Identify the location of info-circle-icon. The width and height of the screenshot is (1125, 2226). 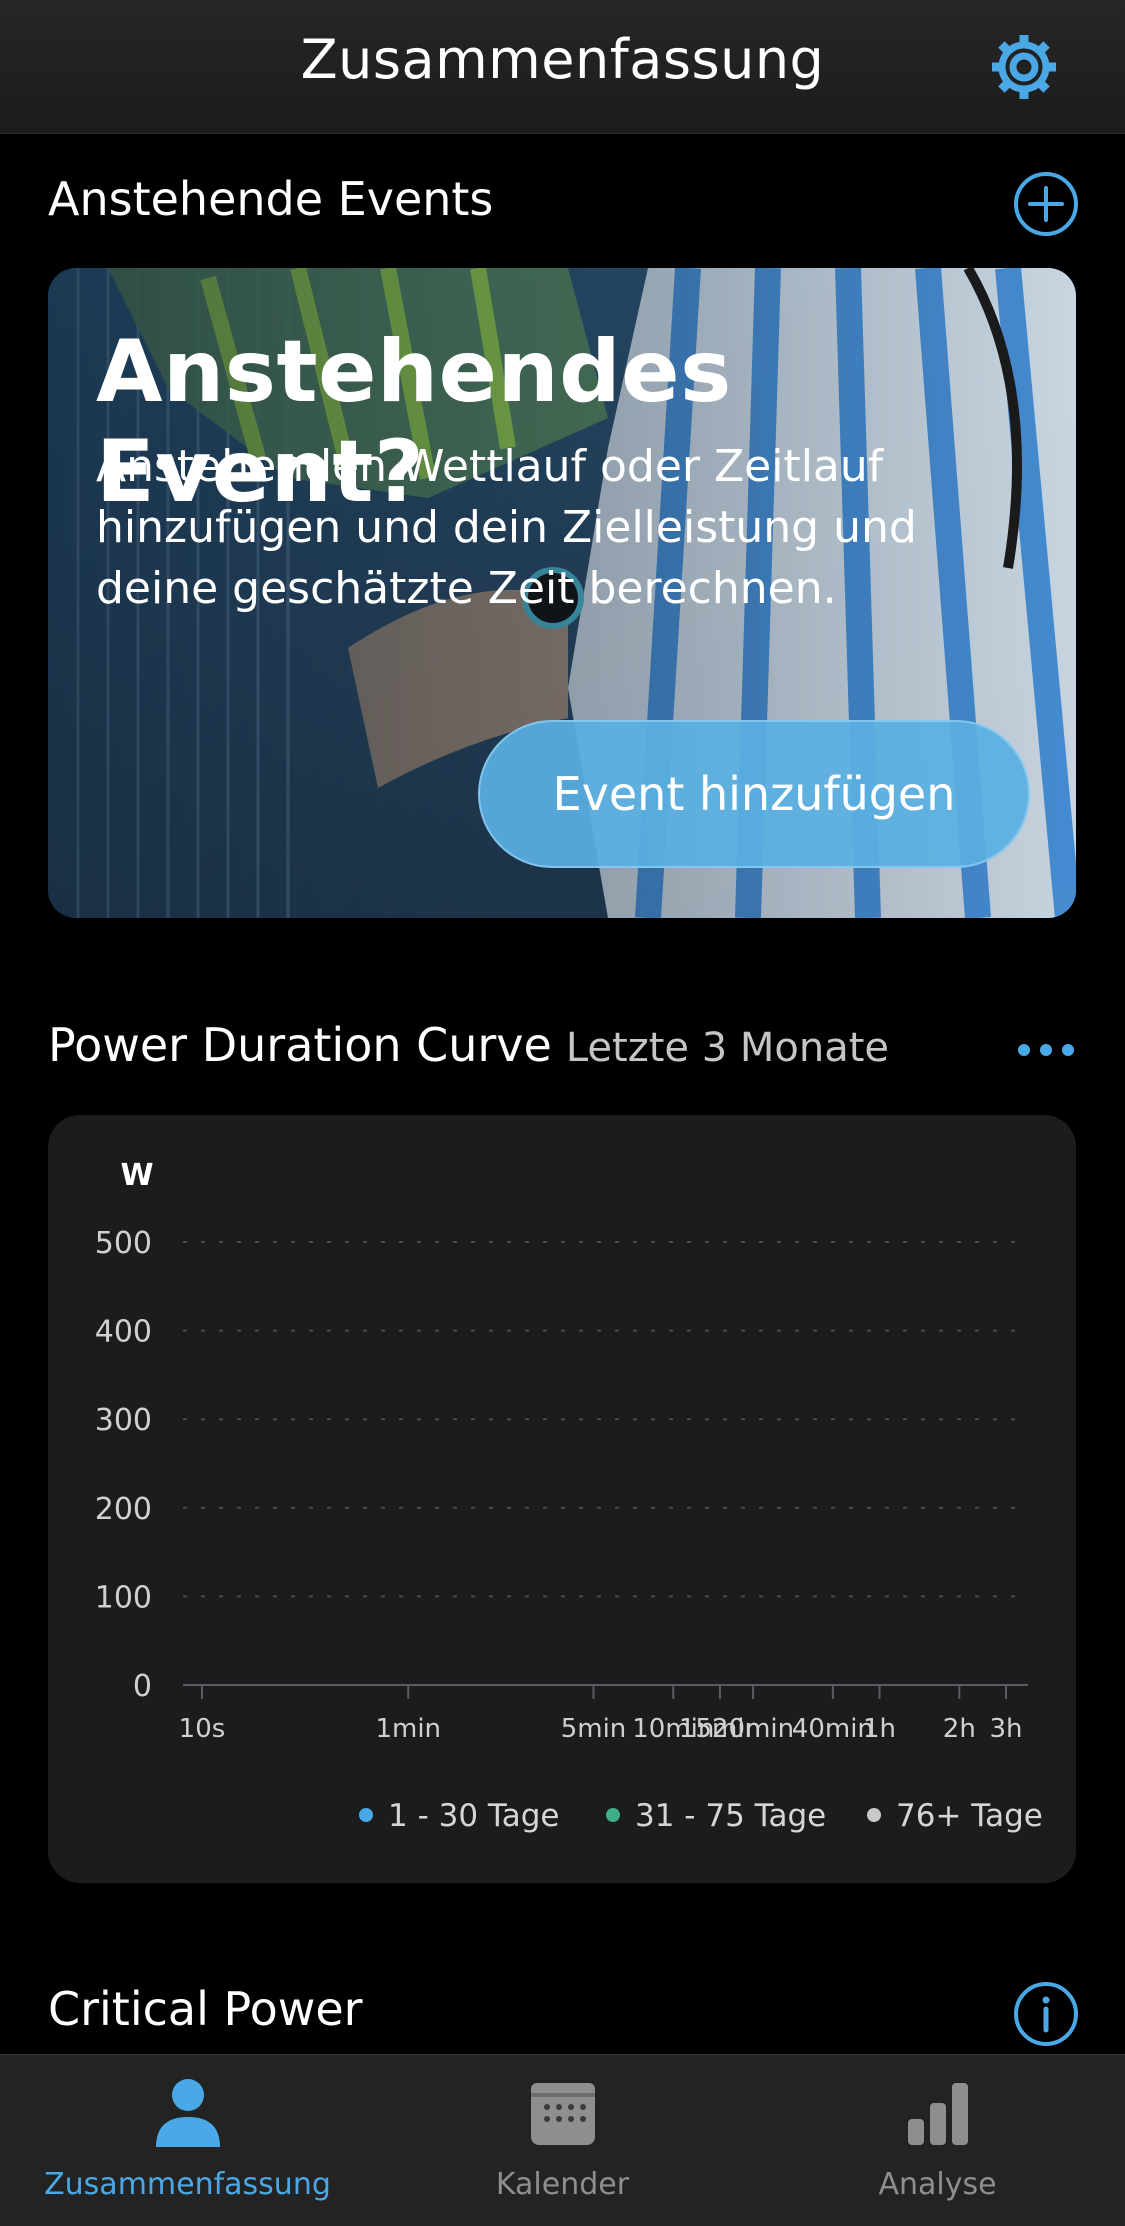
(1046, 2014).